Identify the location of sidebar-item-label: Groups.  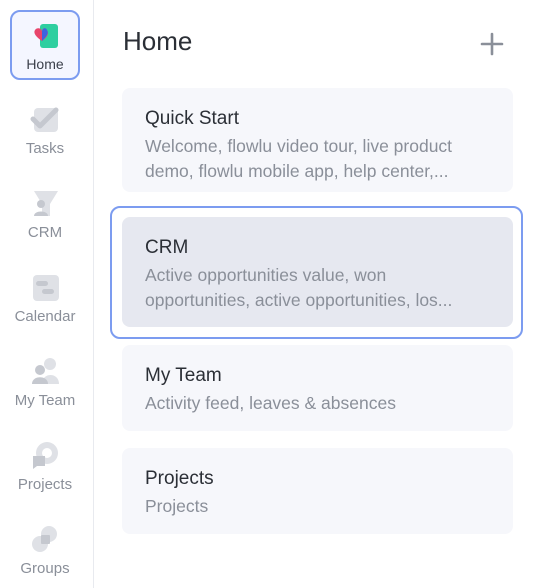
(45, 568).